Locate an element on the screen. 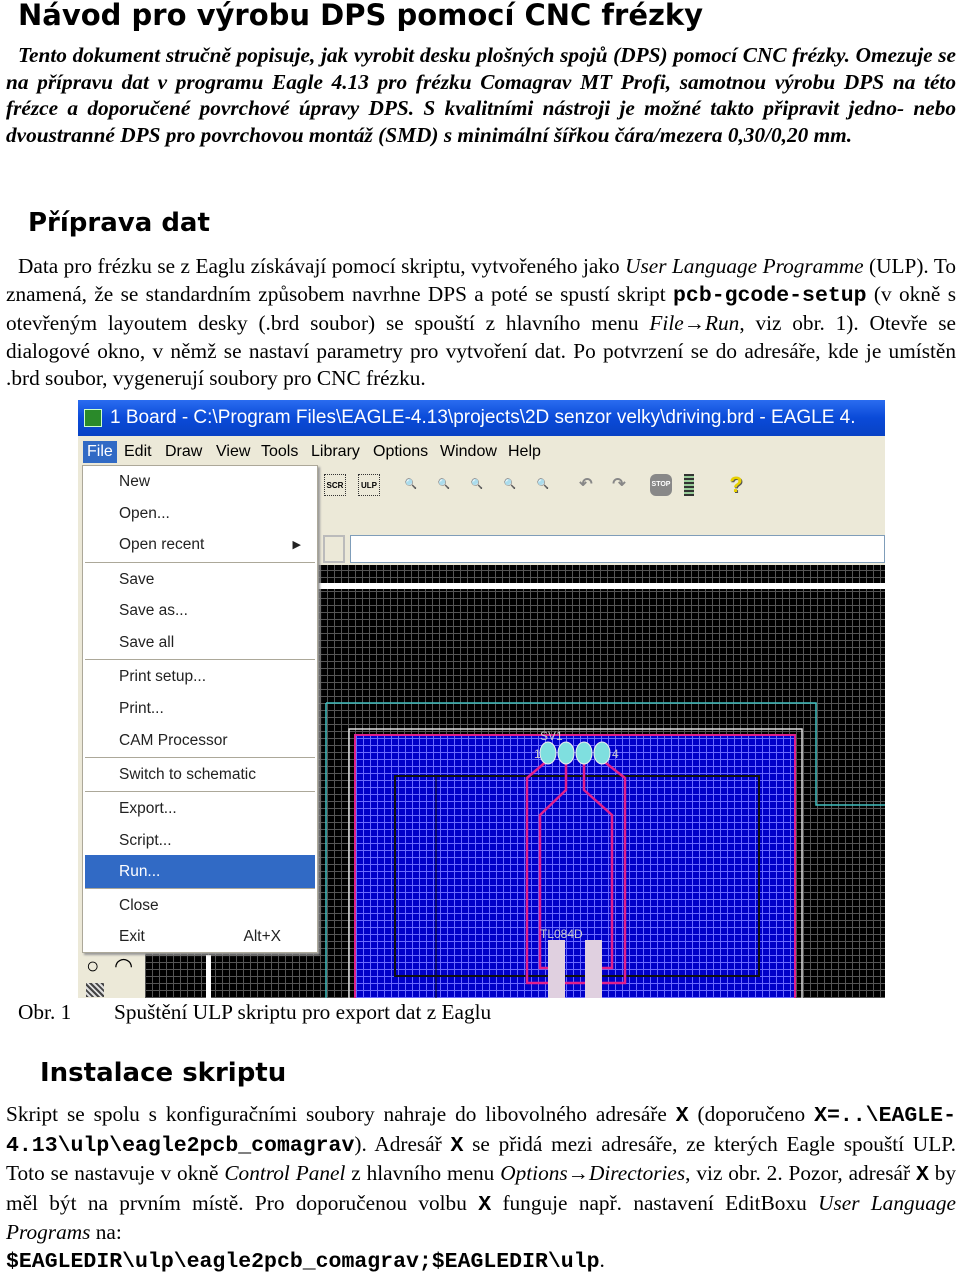 The height and width of the screenshot is (1277, 960). figure-number: Obr. 1 is located at coordinates (45, 1012).